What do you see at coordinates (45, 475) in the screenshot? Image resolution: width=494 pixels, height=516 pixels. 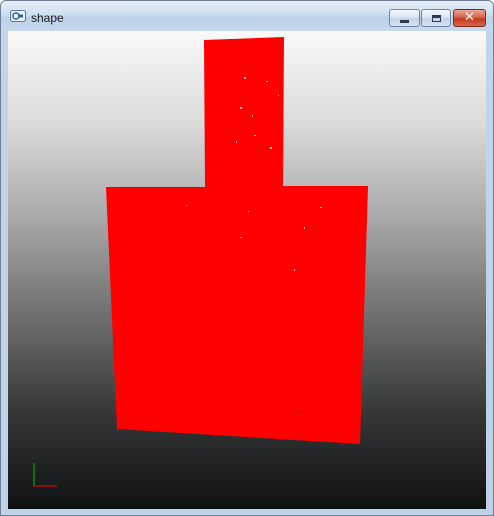 I see `axis-indicator` at bounding box center [45, 475].